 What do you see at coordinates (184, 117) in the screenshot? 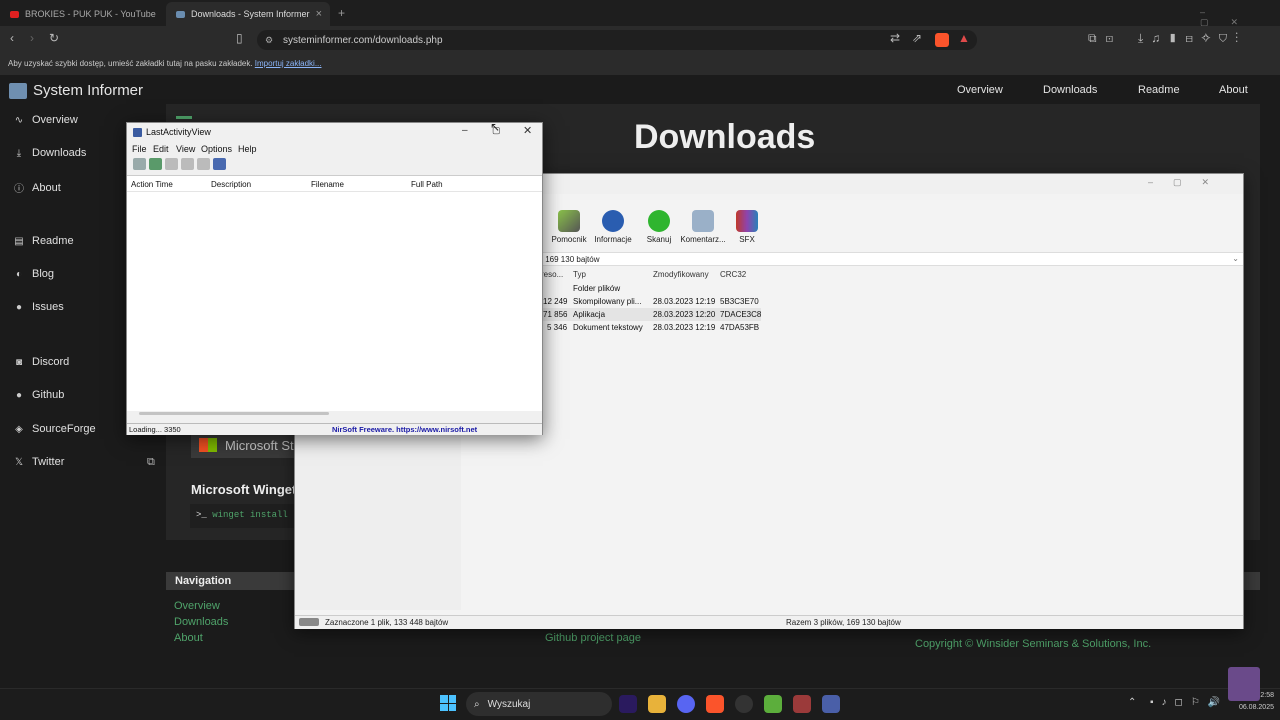
I see `accent-bar` at bounding box center [184, 117].